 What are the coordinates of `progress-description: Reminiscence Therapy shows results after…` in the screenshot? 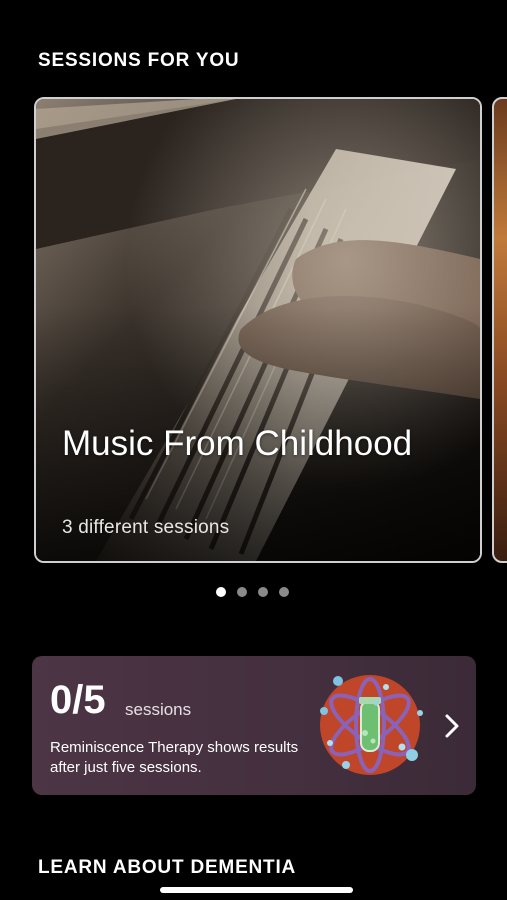 It's located at (174, 757).